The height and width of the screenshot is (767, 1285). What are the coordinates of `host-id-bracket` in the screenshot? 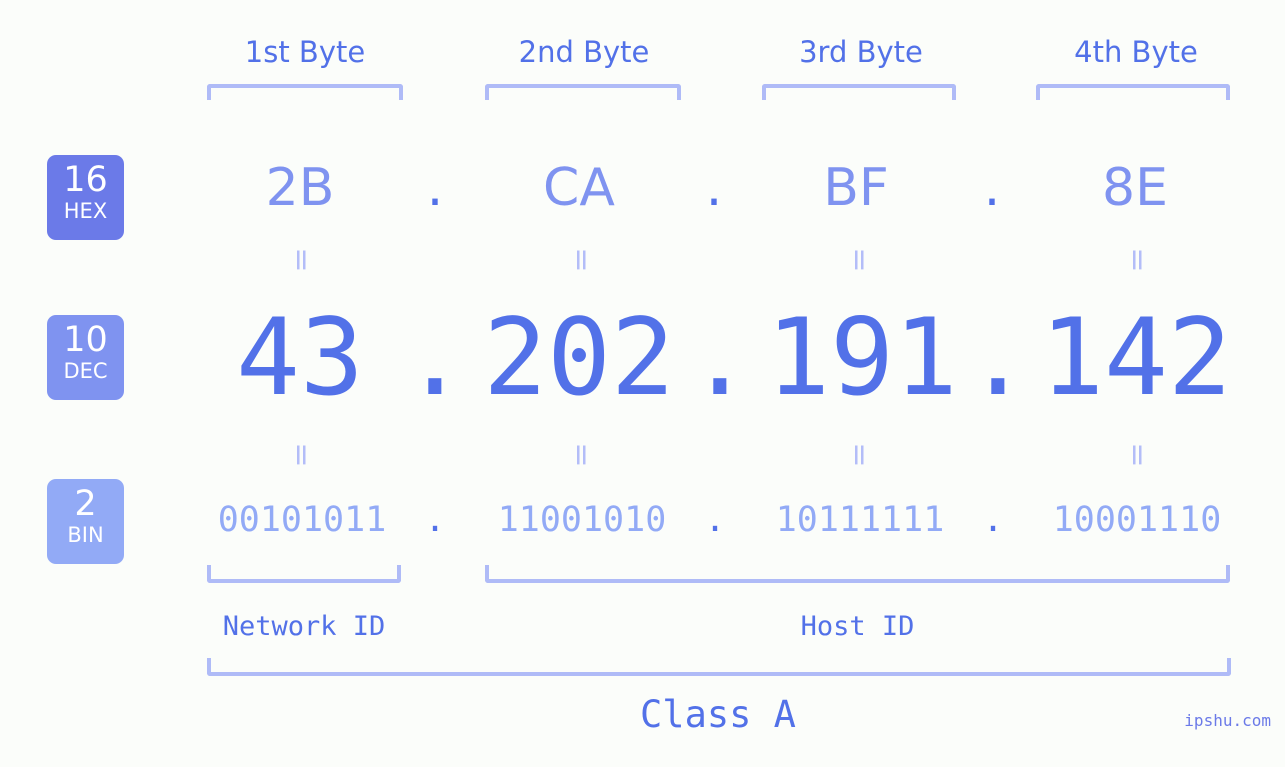 It's located at (857, 574).